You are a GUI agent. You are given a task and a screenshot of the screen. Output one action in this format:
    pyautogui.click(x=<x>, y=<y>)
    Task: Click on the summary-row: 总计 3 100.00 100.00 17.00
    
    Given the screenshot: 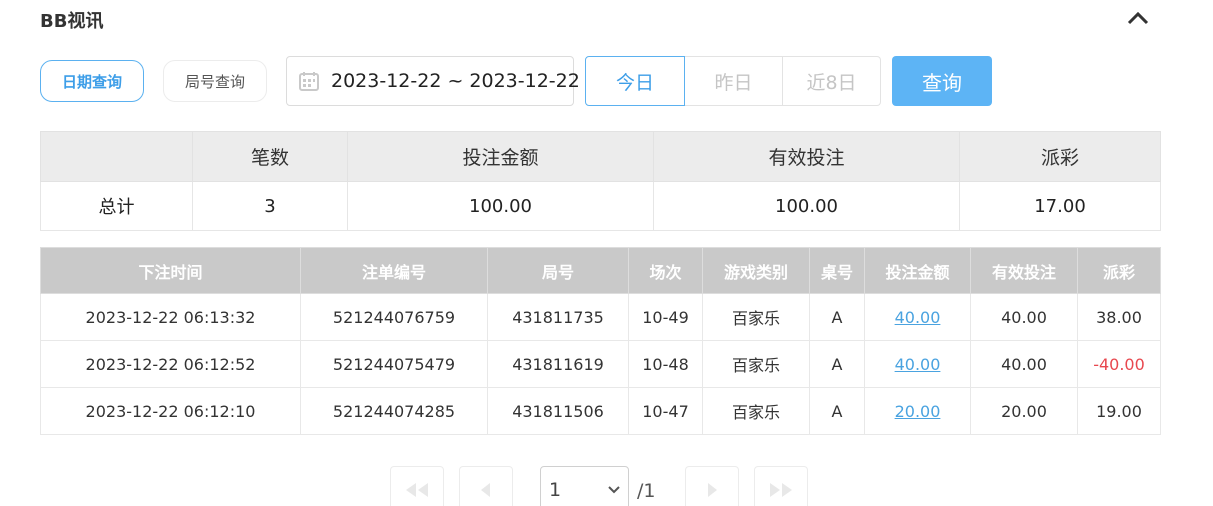 What is the action you would take?
    pyautogui.click(x=600, y=206)
    